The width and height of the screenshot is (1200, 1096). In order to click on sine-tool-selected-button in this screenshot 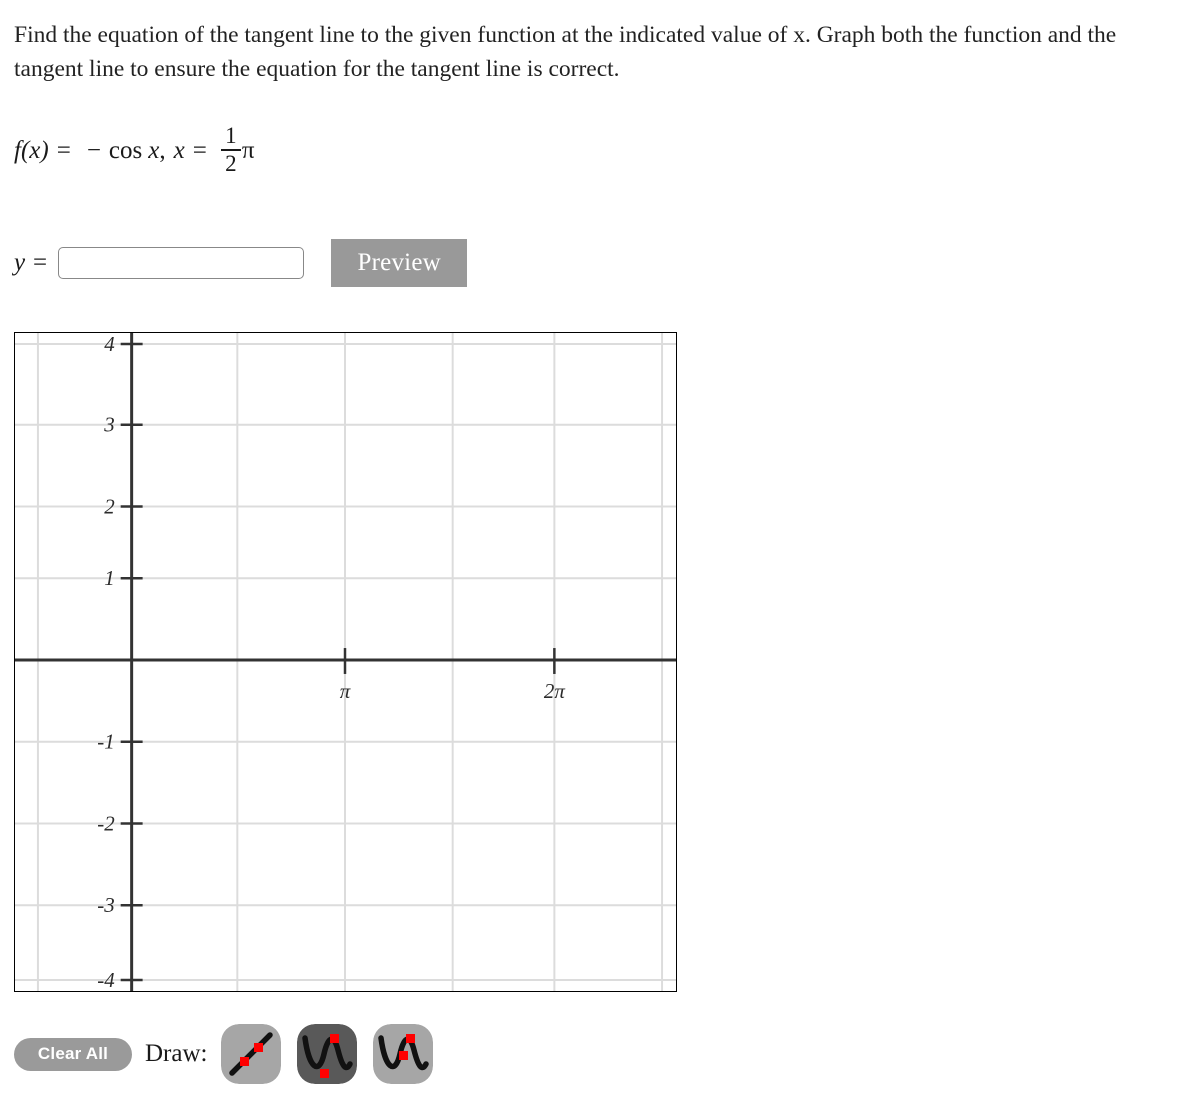, I will do `click(327, 1054)`.